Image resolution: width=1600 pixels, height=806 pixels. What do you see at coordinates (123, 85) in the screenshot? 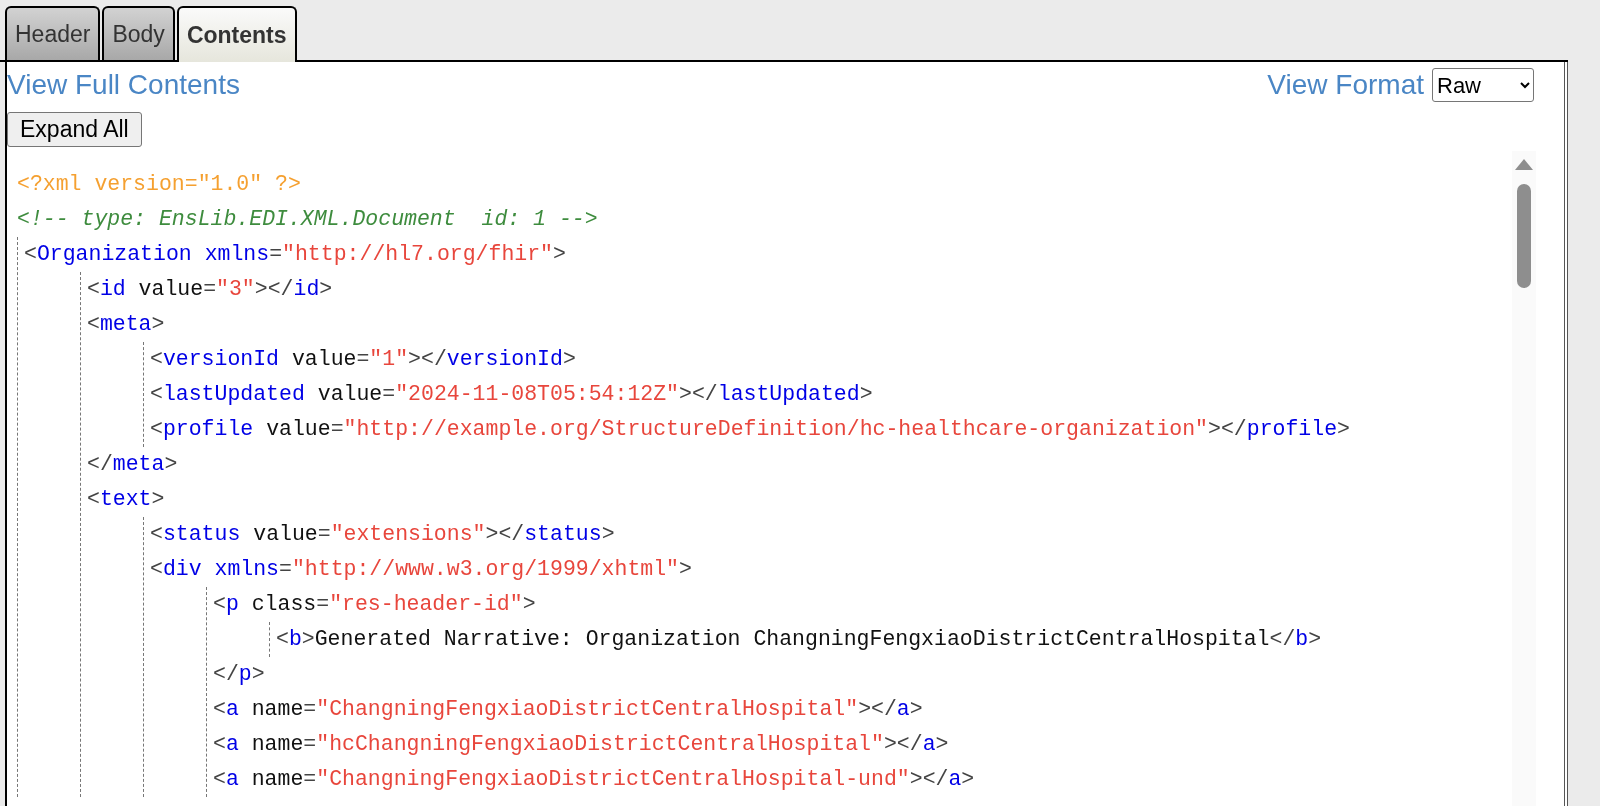
I see `view-full-contents-link: View Full Contents` at bounding box center [123, 85].